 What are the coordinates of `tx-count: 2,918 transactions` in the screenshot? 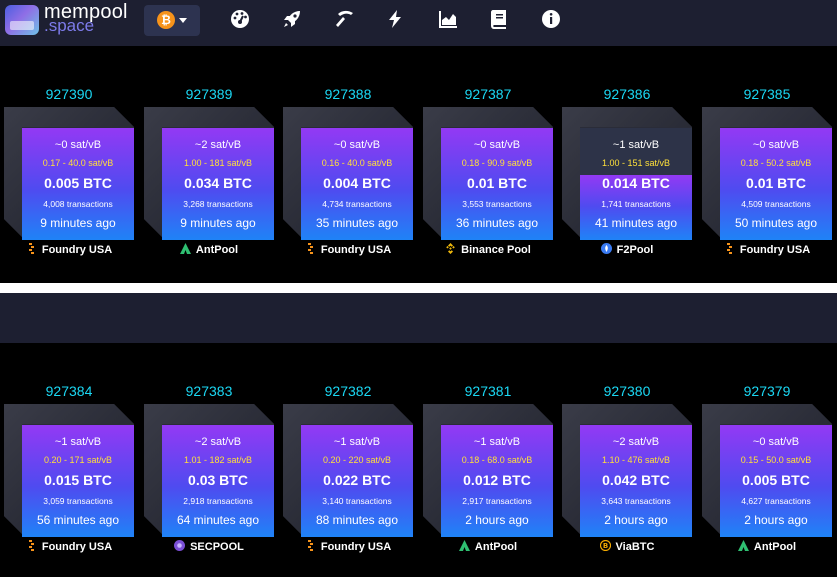 It's located at (218, 501).